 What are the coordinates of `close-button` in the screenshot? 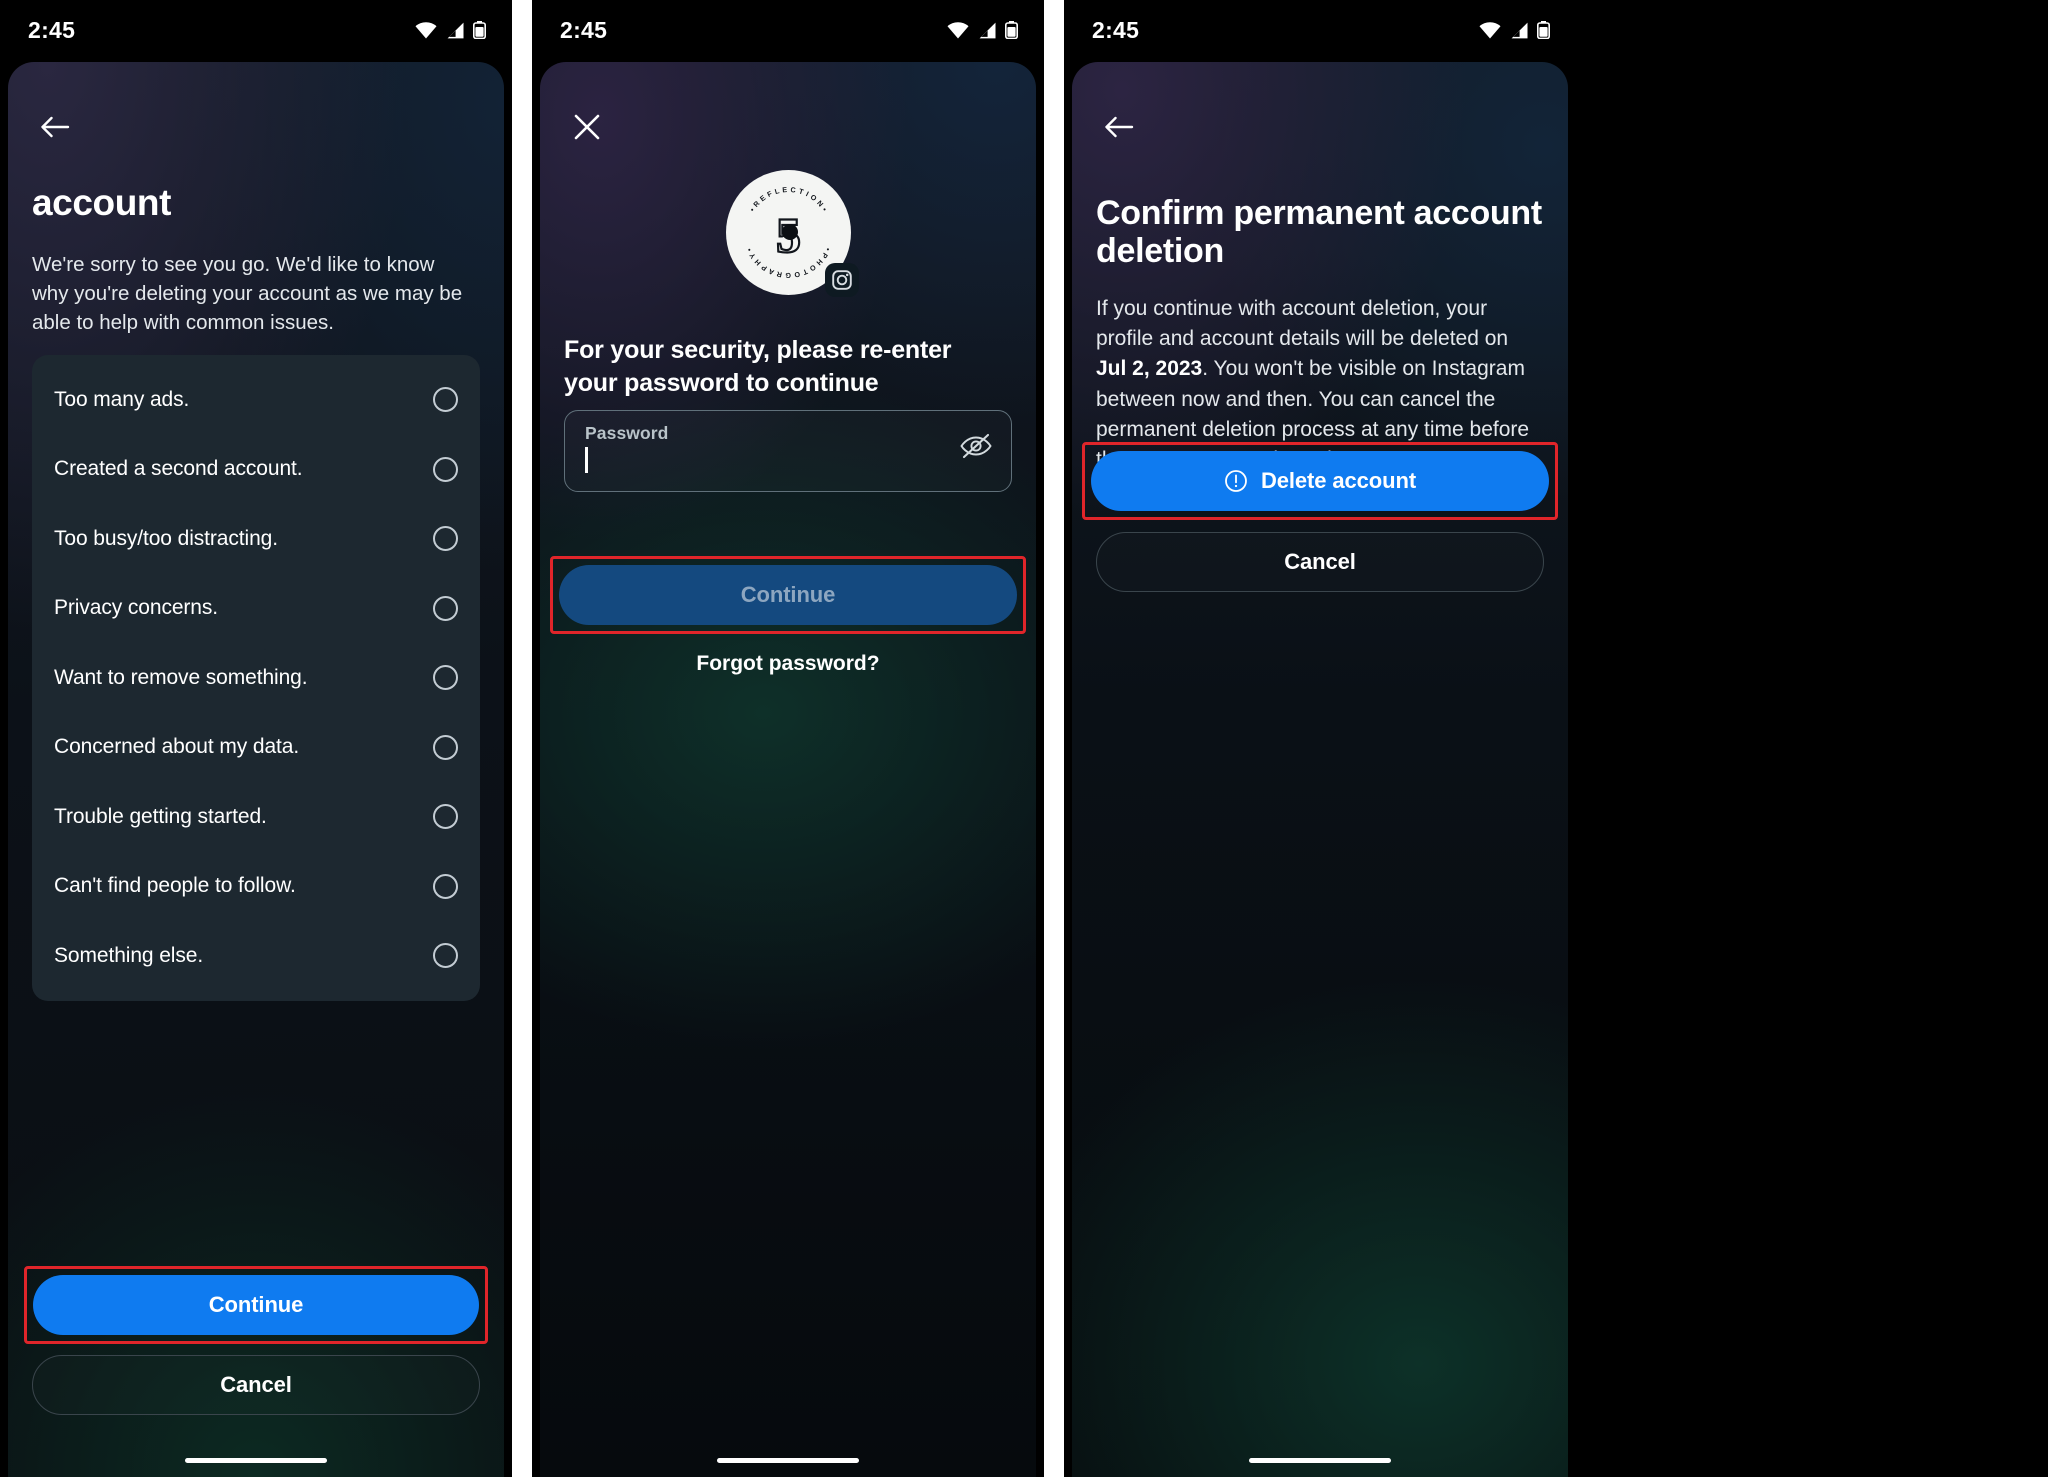 It's located at (587, 127).